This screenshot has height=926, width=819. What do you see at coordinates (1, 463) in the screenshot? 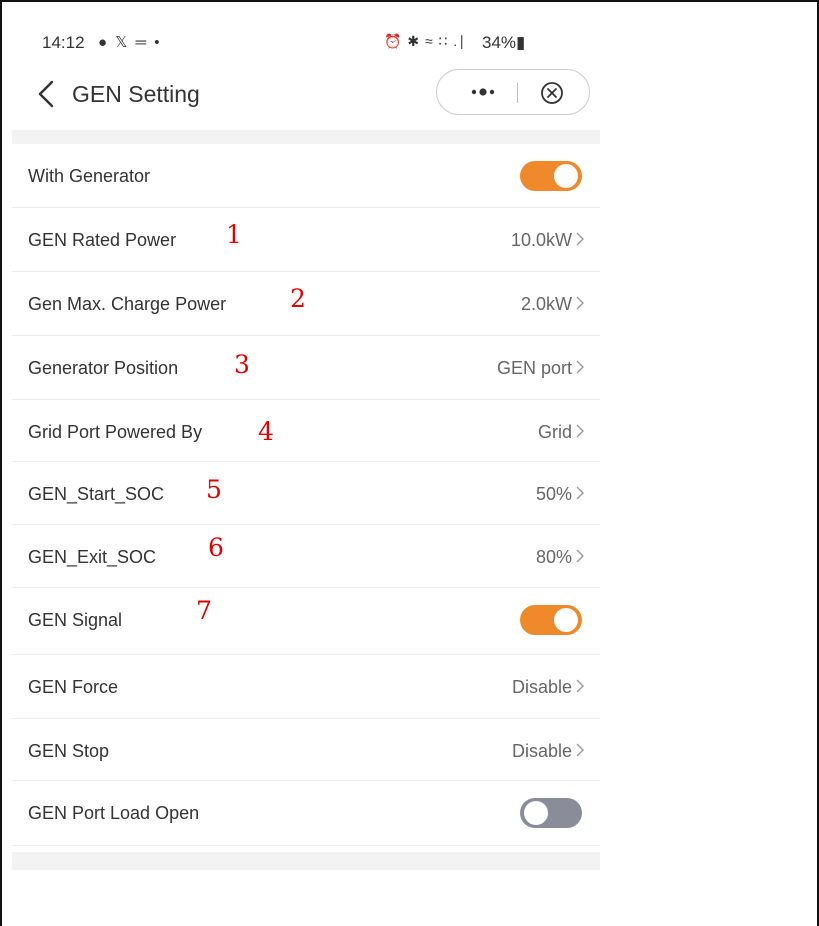
I see `frame-border-left` at bounding box center [1, 463].